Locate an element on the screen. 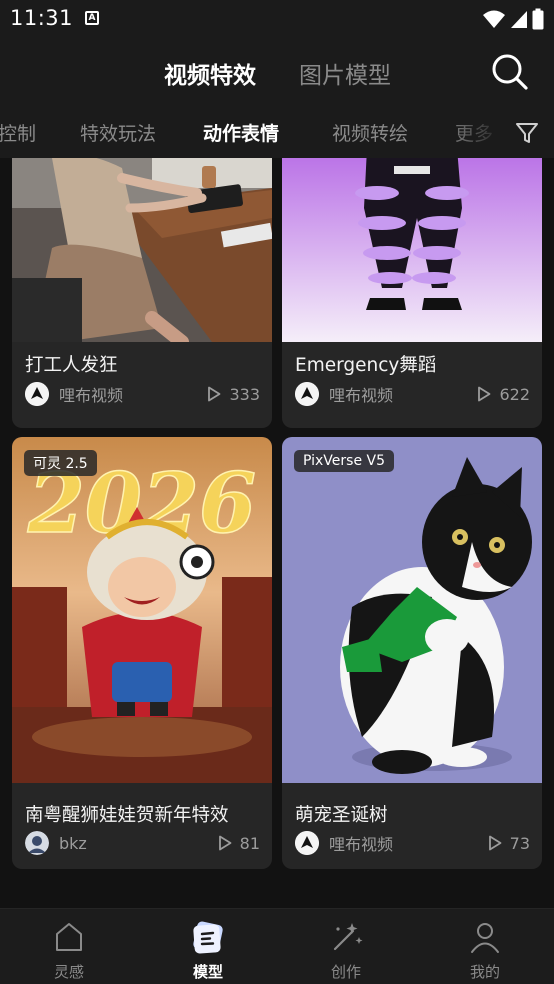 The width and height of the screenshot is (554, 984). play-count: 81 is located at coordinates (249, 843).